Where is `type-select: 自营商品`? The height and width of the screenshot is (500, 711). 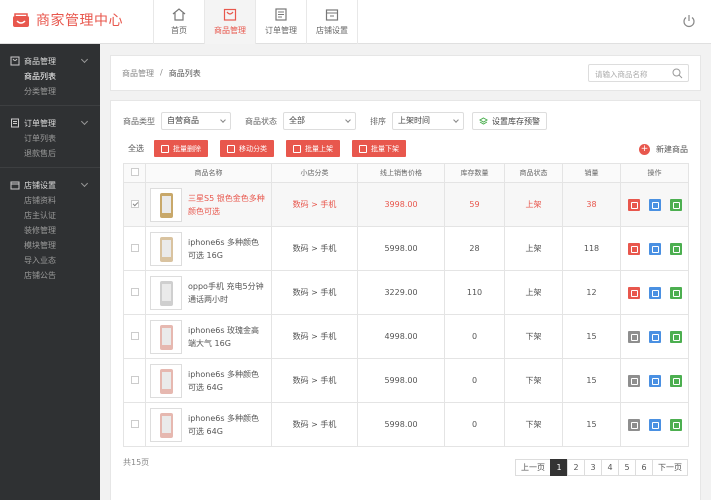 type-select: 自营商品 is located at coordinates (196, 121).